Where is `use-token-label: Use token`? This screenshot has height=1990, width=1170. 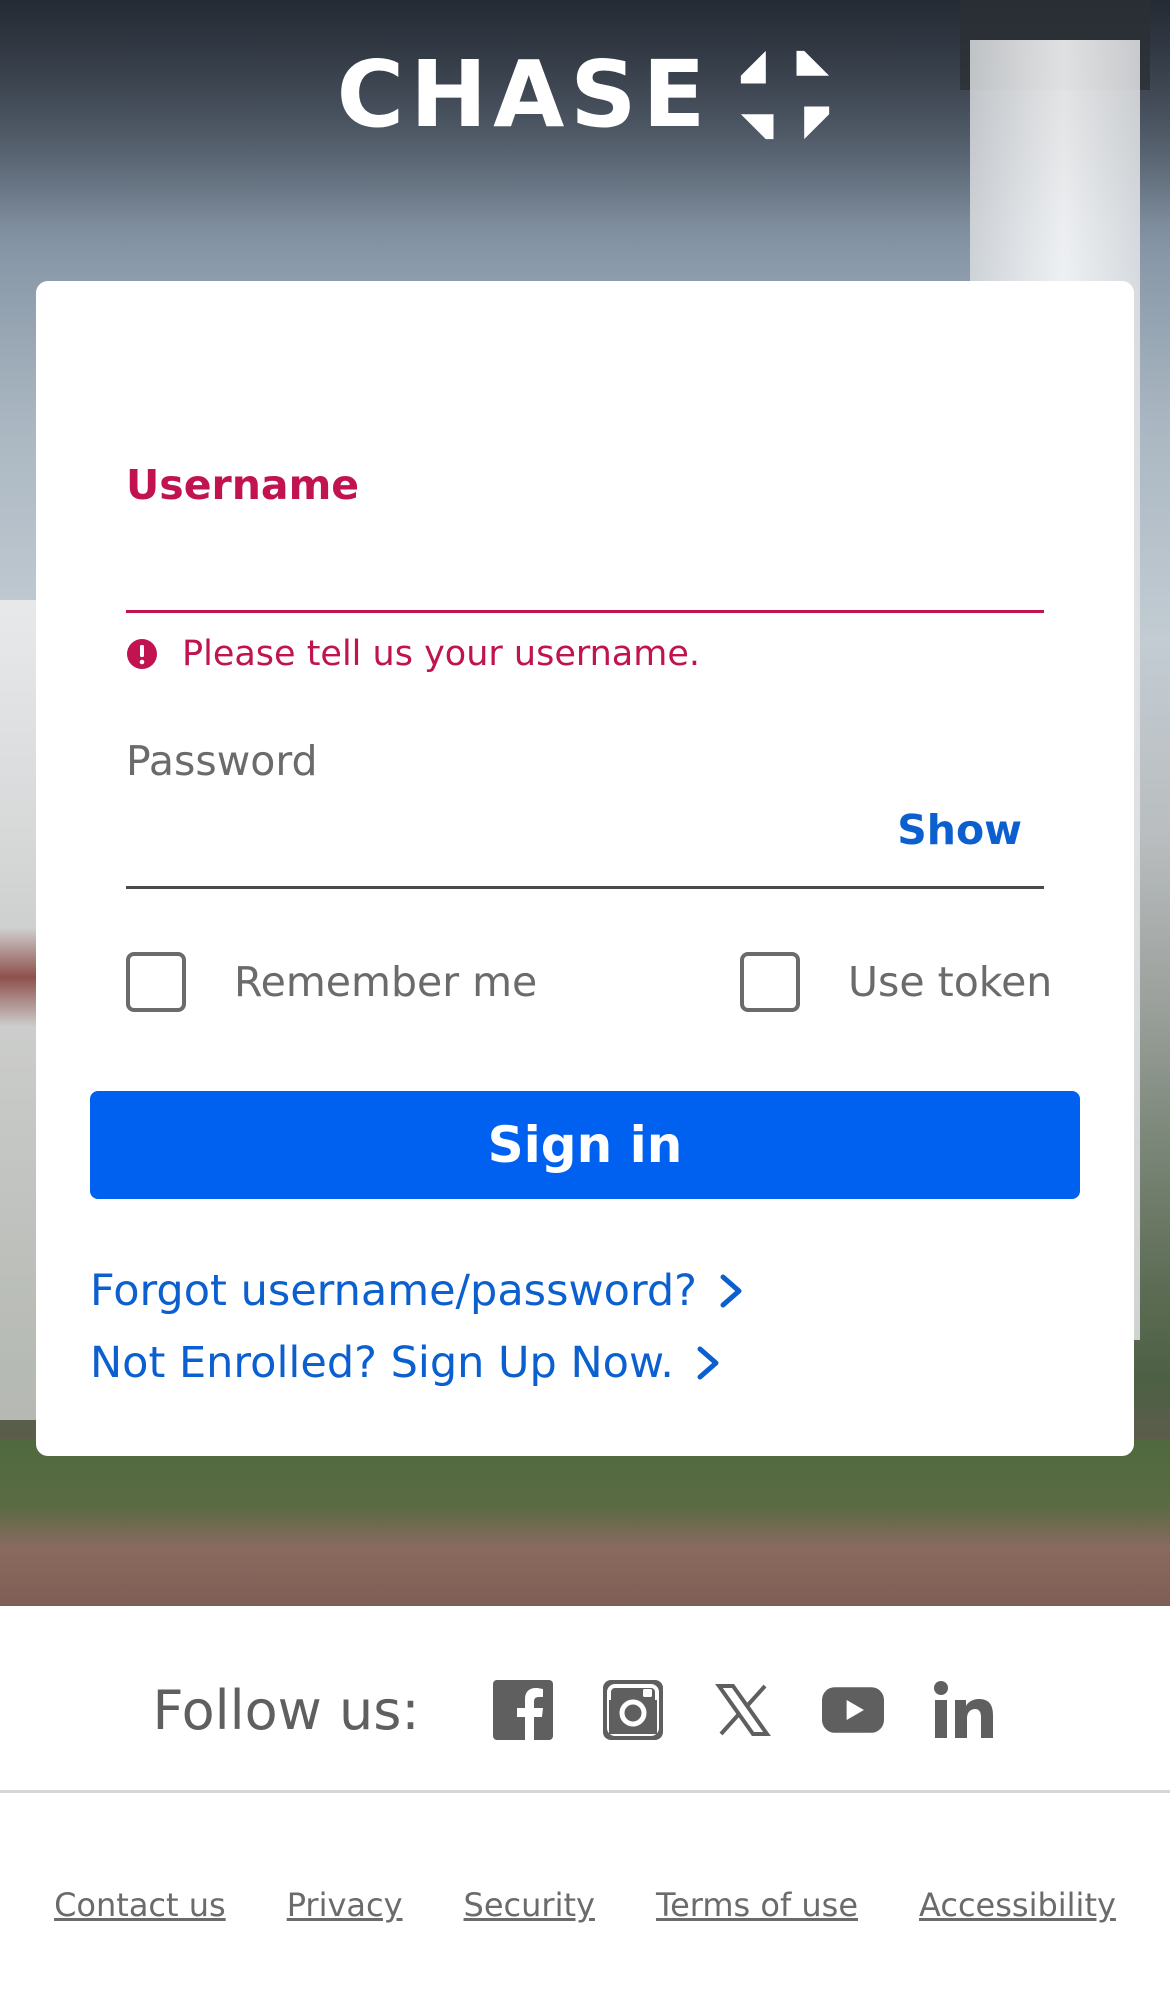 use-token-label: Use token is located at coordinates (950, 982).